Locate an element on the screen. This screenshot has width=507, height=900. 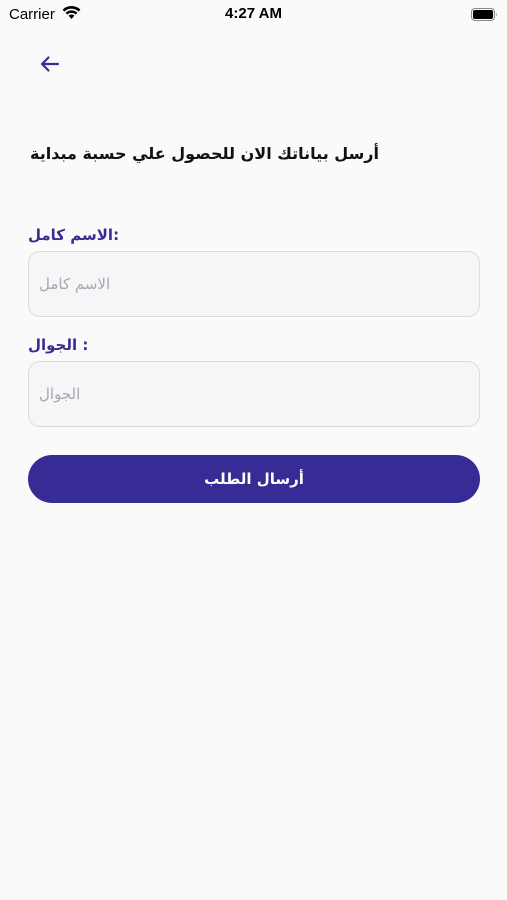
status-time: 4:27 AM is located at coordinates (253, 13).